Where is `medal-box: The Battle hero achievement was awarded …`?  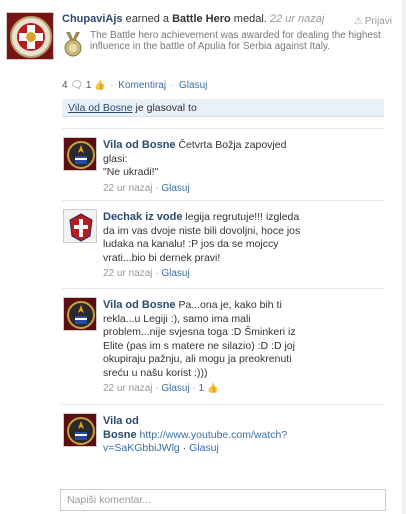 medal-box: The Battle hero achievement was awarded … is located at coordinates (230, 52).